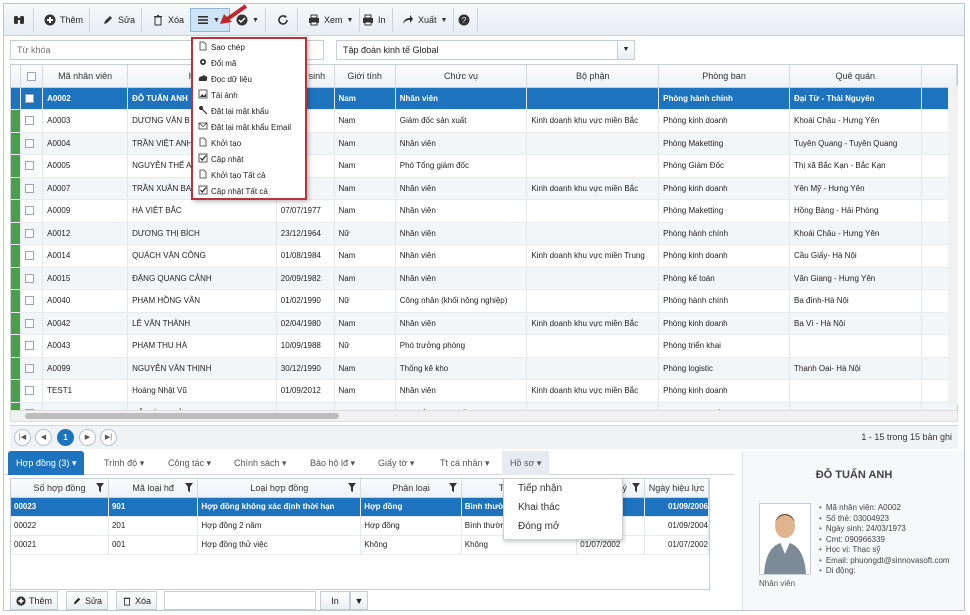  Describe the element at coordinates (249, 79) in the screenshot. I see `menu-item: Đọc dữ liệu` at that location.